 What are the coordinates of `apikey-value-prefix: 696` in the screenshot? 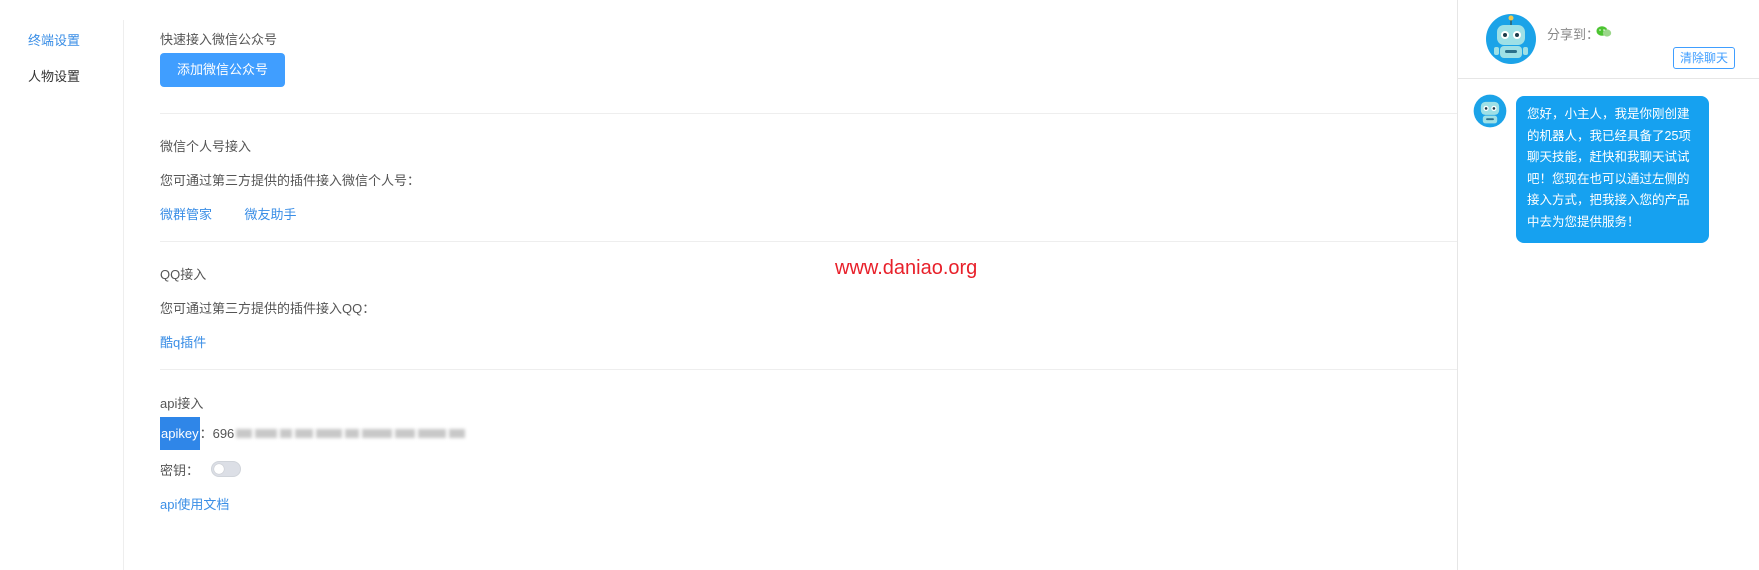 It's located at (224, 433).